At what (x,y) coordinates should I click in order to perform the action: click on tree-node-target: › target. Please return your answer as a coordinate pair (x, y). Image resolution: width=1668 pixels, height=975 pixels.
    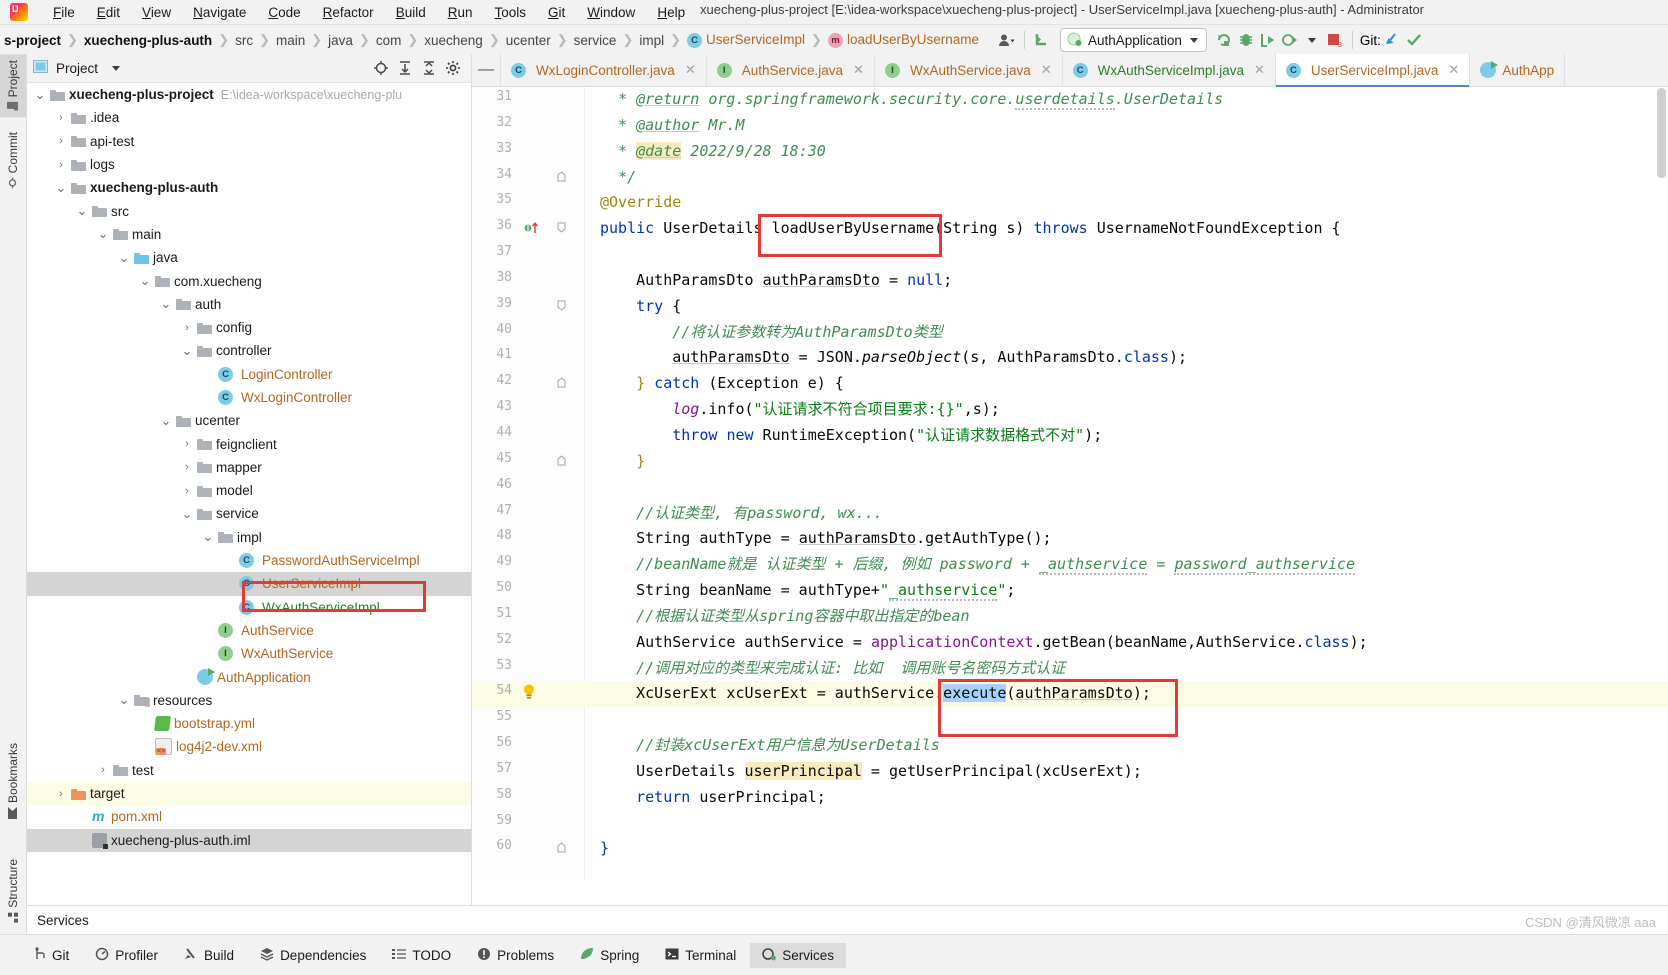
    Looking at the image, I should click on (249, 793).